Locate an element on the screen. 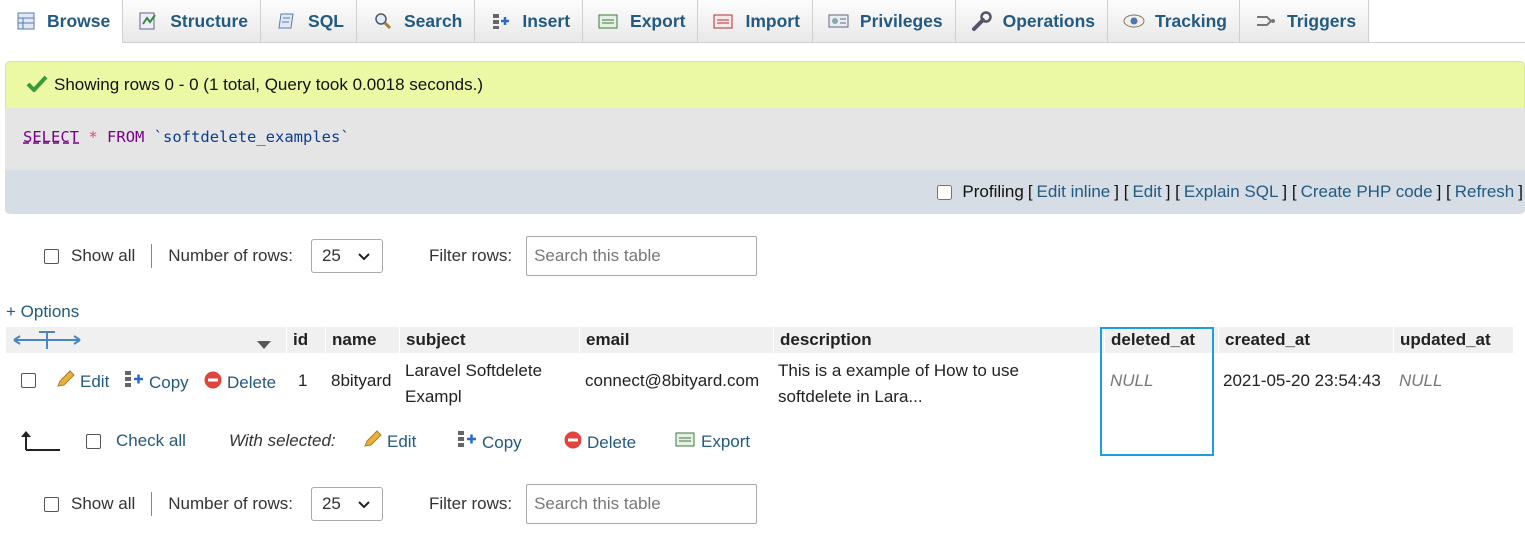 The height and width of the screenshot is (539, 1525). insert-icon is located at coordinates (501, 21).